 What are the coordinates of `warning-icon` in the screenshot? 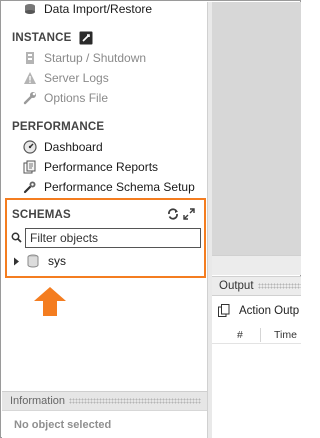 It's located at (30, 78).